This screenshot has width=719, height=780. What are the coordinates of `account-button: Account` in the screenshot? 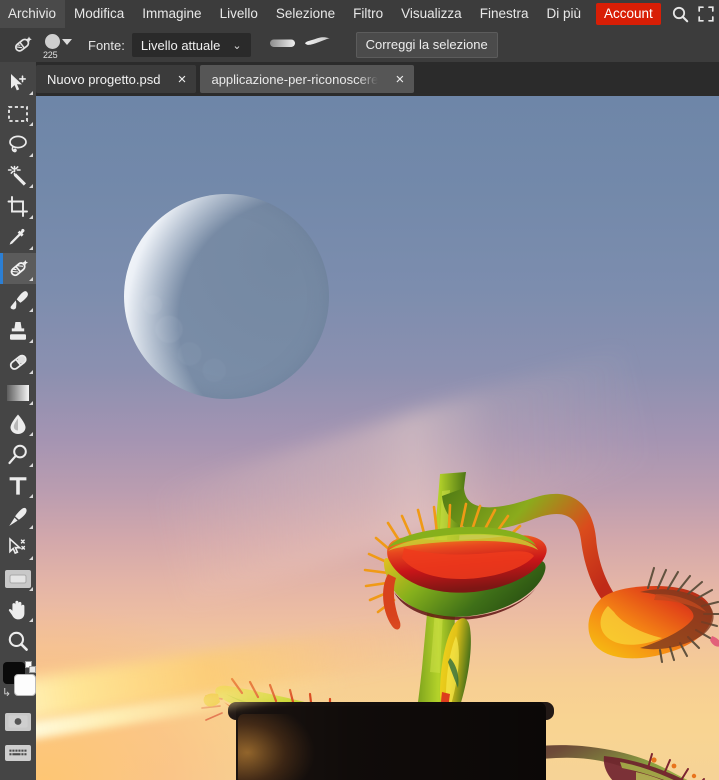 It's located at (628, 14).